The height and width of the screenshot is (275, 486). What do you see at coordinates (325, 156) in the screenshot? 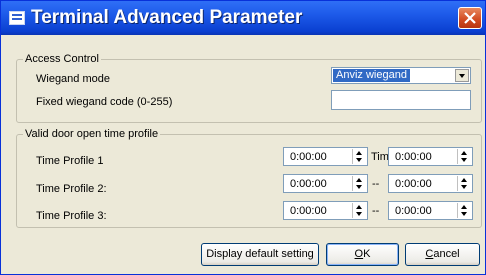
I see `time-profile-1-start: 0:00:00` at bounding box center [325, 156].